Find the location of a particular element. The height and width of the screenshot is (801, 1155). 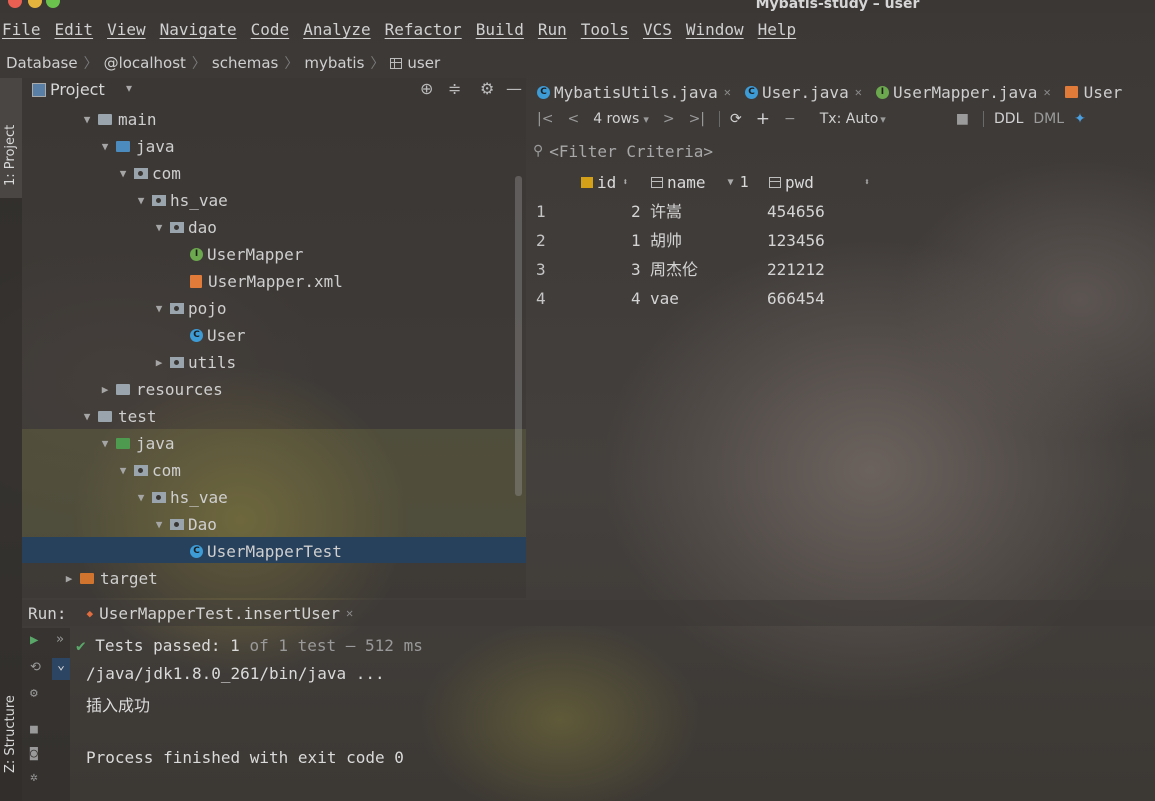

cell-id: 4 is located at coordinates (636, 298).